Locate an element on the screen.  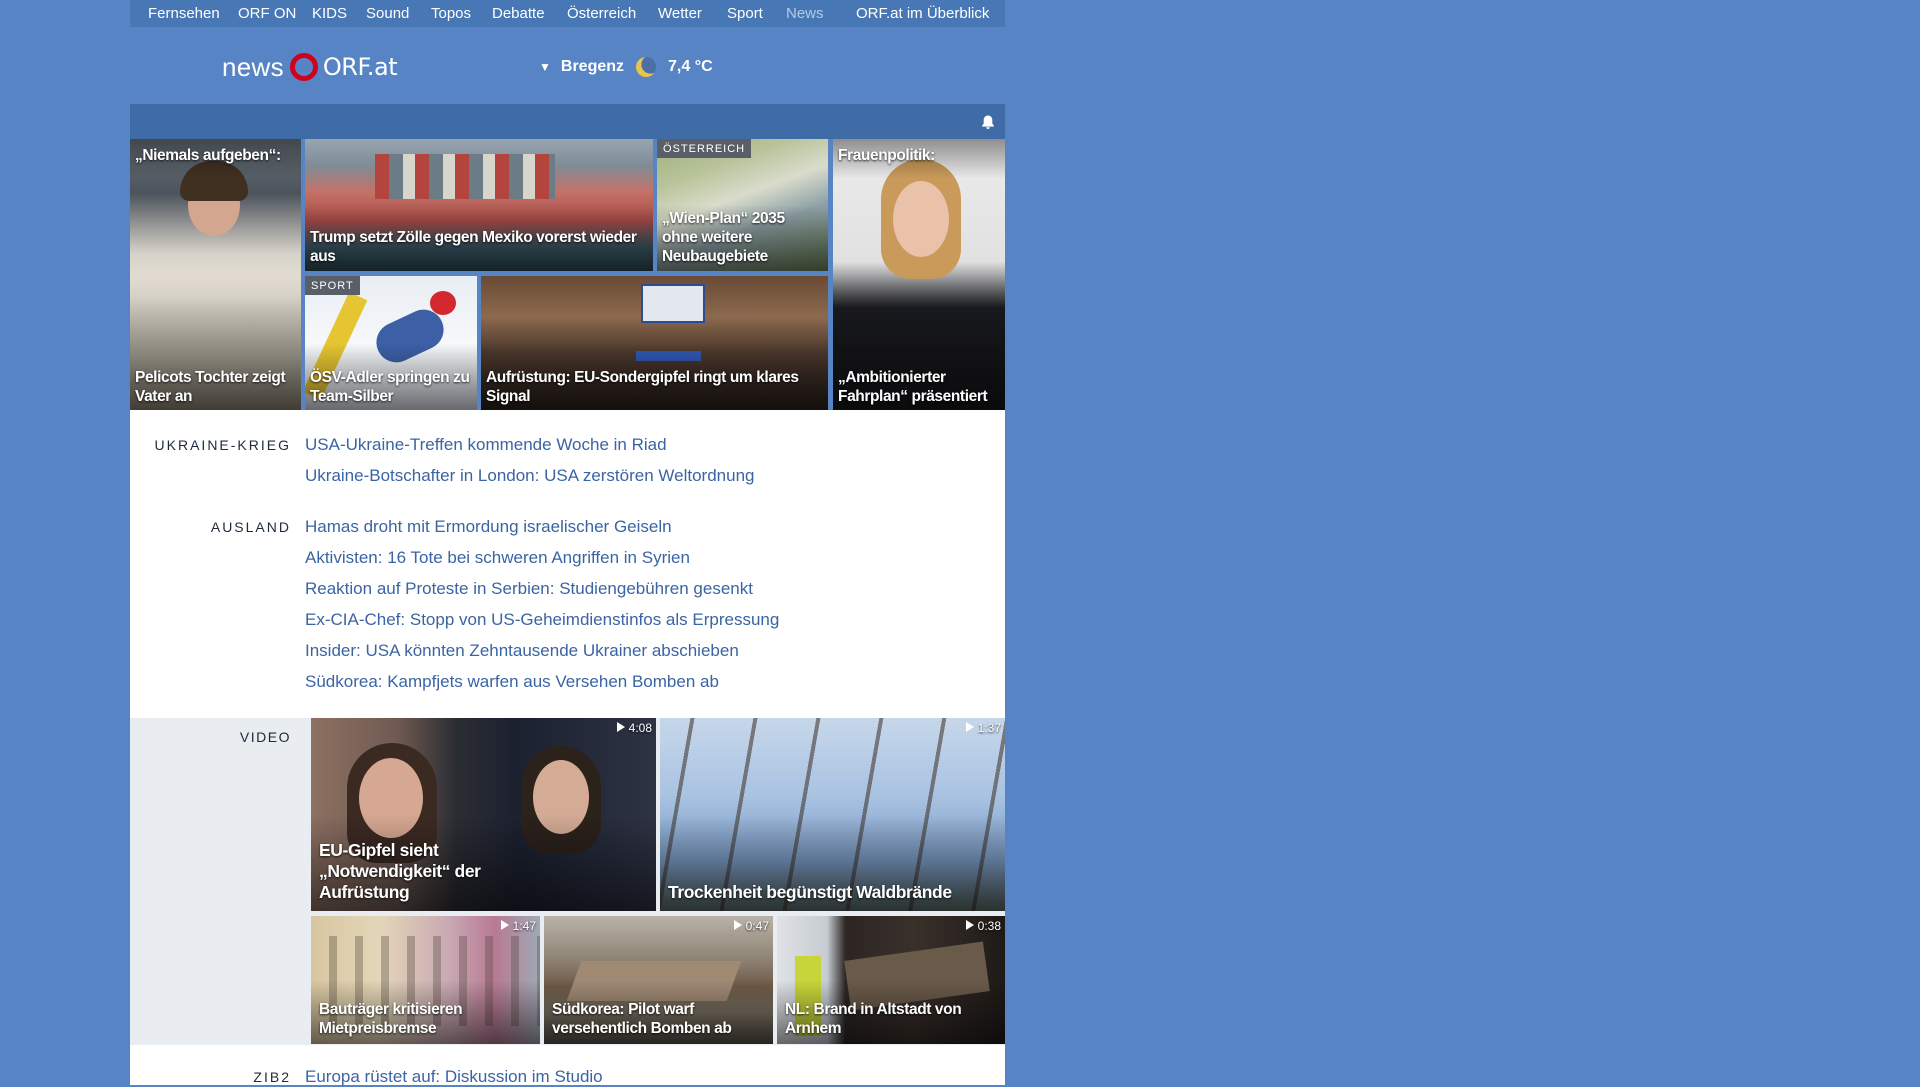
category-badge: SPORT is located at coordinates (332, 285).